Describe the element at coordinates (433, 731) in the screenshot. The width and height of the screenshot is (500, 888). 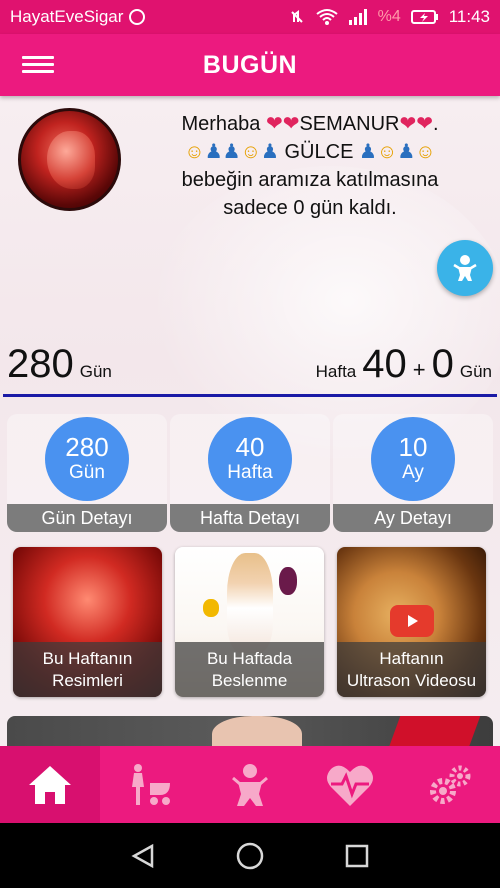
I see `banner-ribbon` at that location.